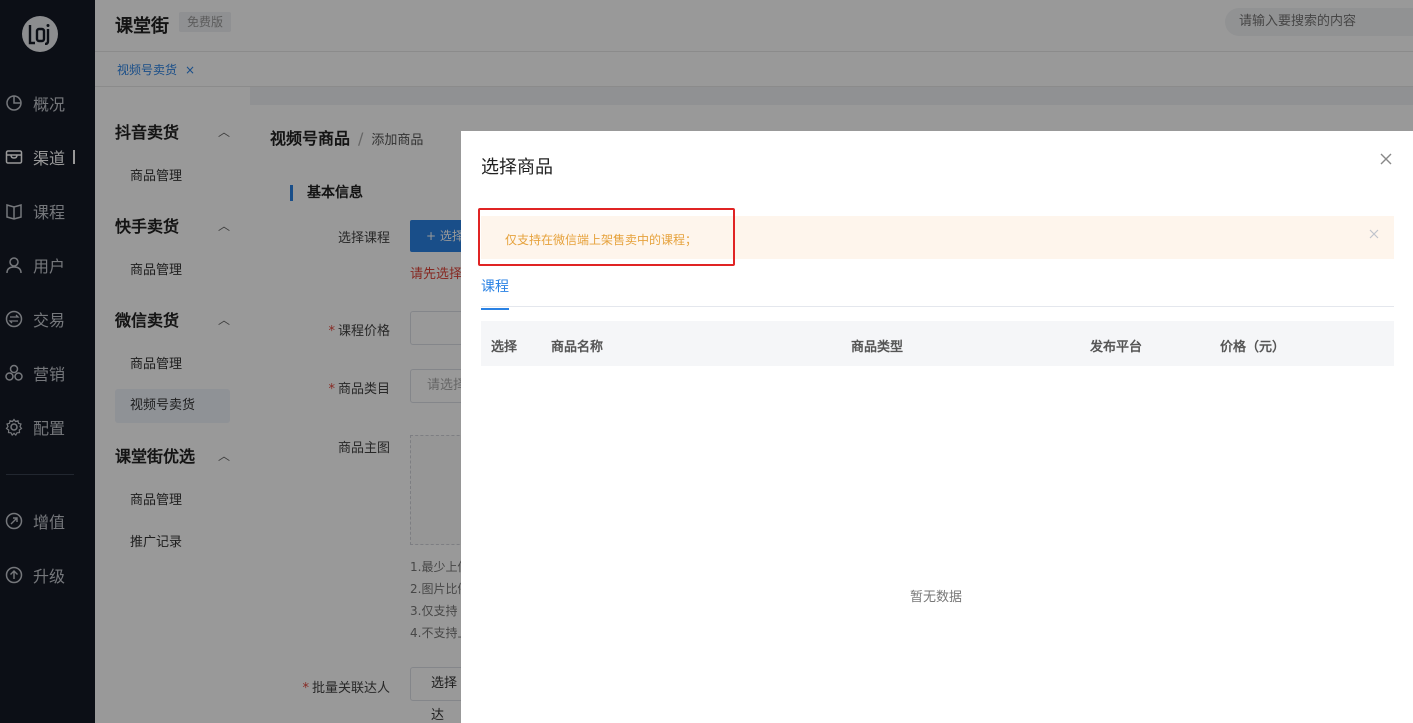 The height and width of the screenshot is (723, 1413). What do you see at coordinates (517, 167) in the screenshot?
I see `drawer-title: 选择商品` at bounding box center [517, 167].